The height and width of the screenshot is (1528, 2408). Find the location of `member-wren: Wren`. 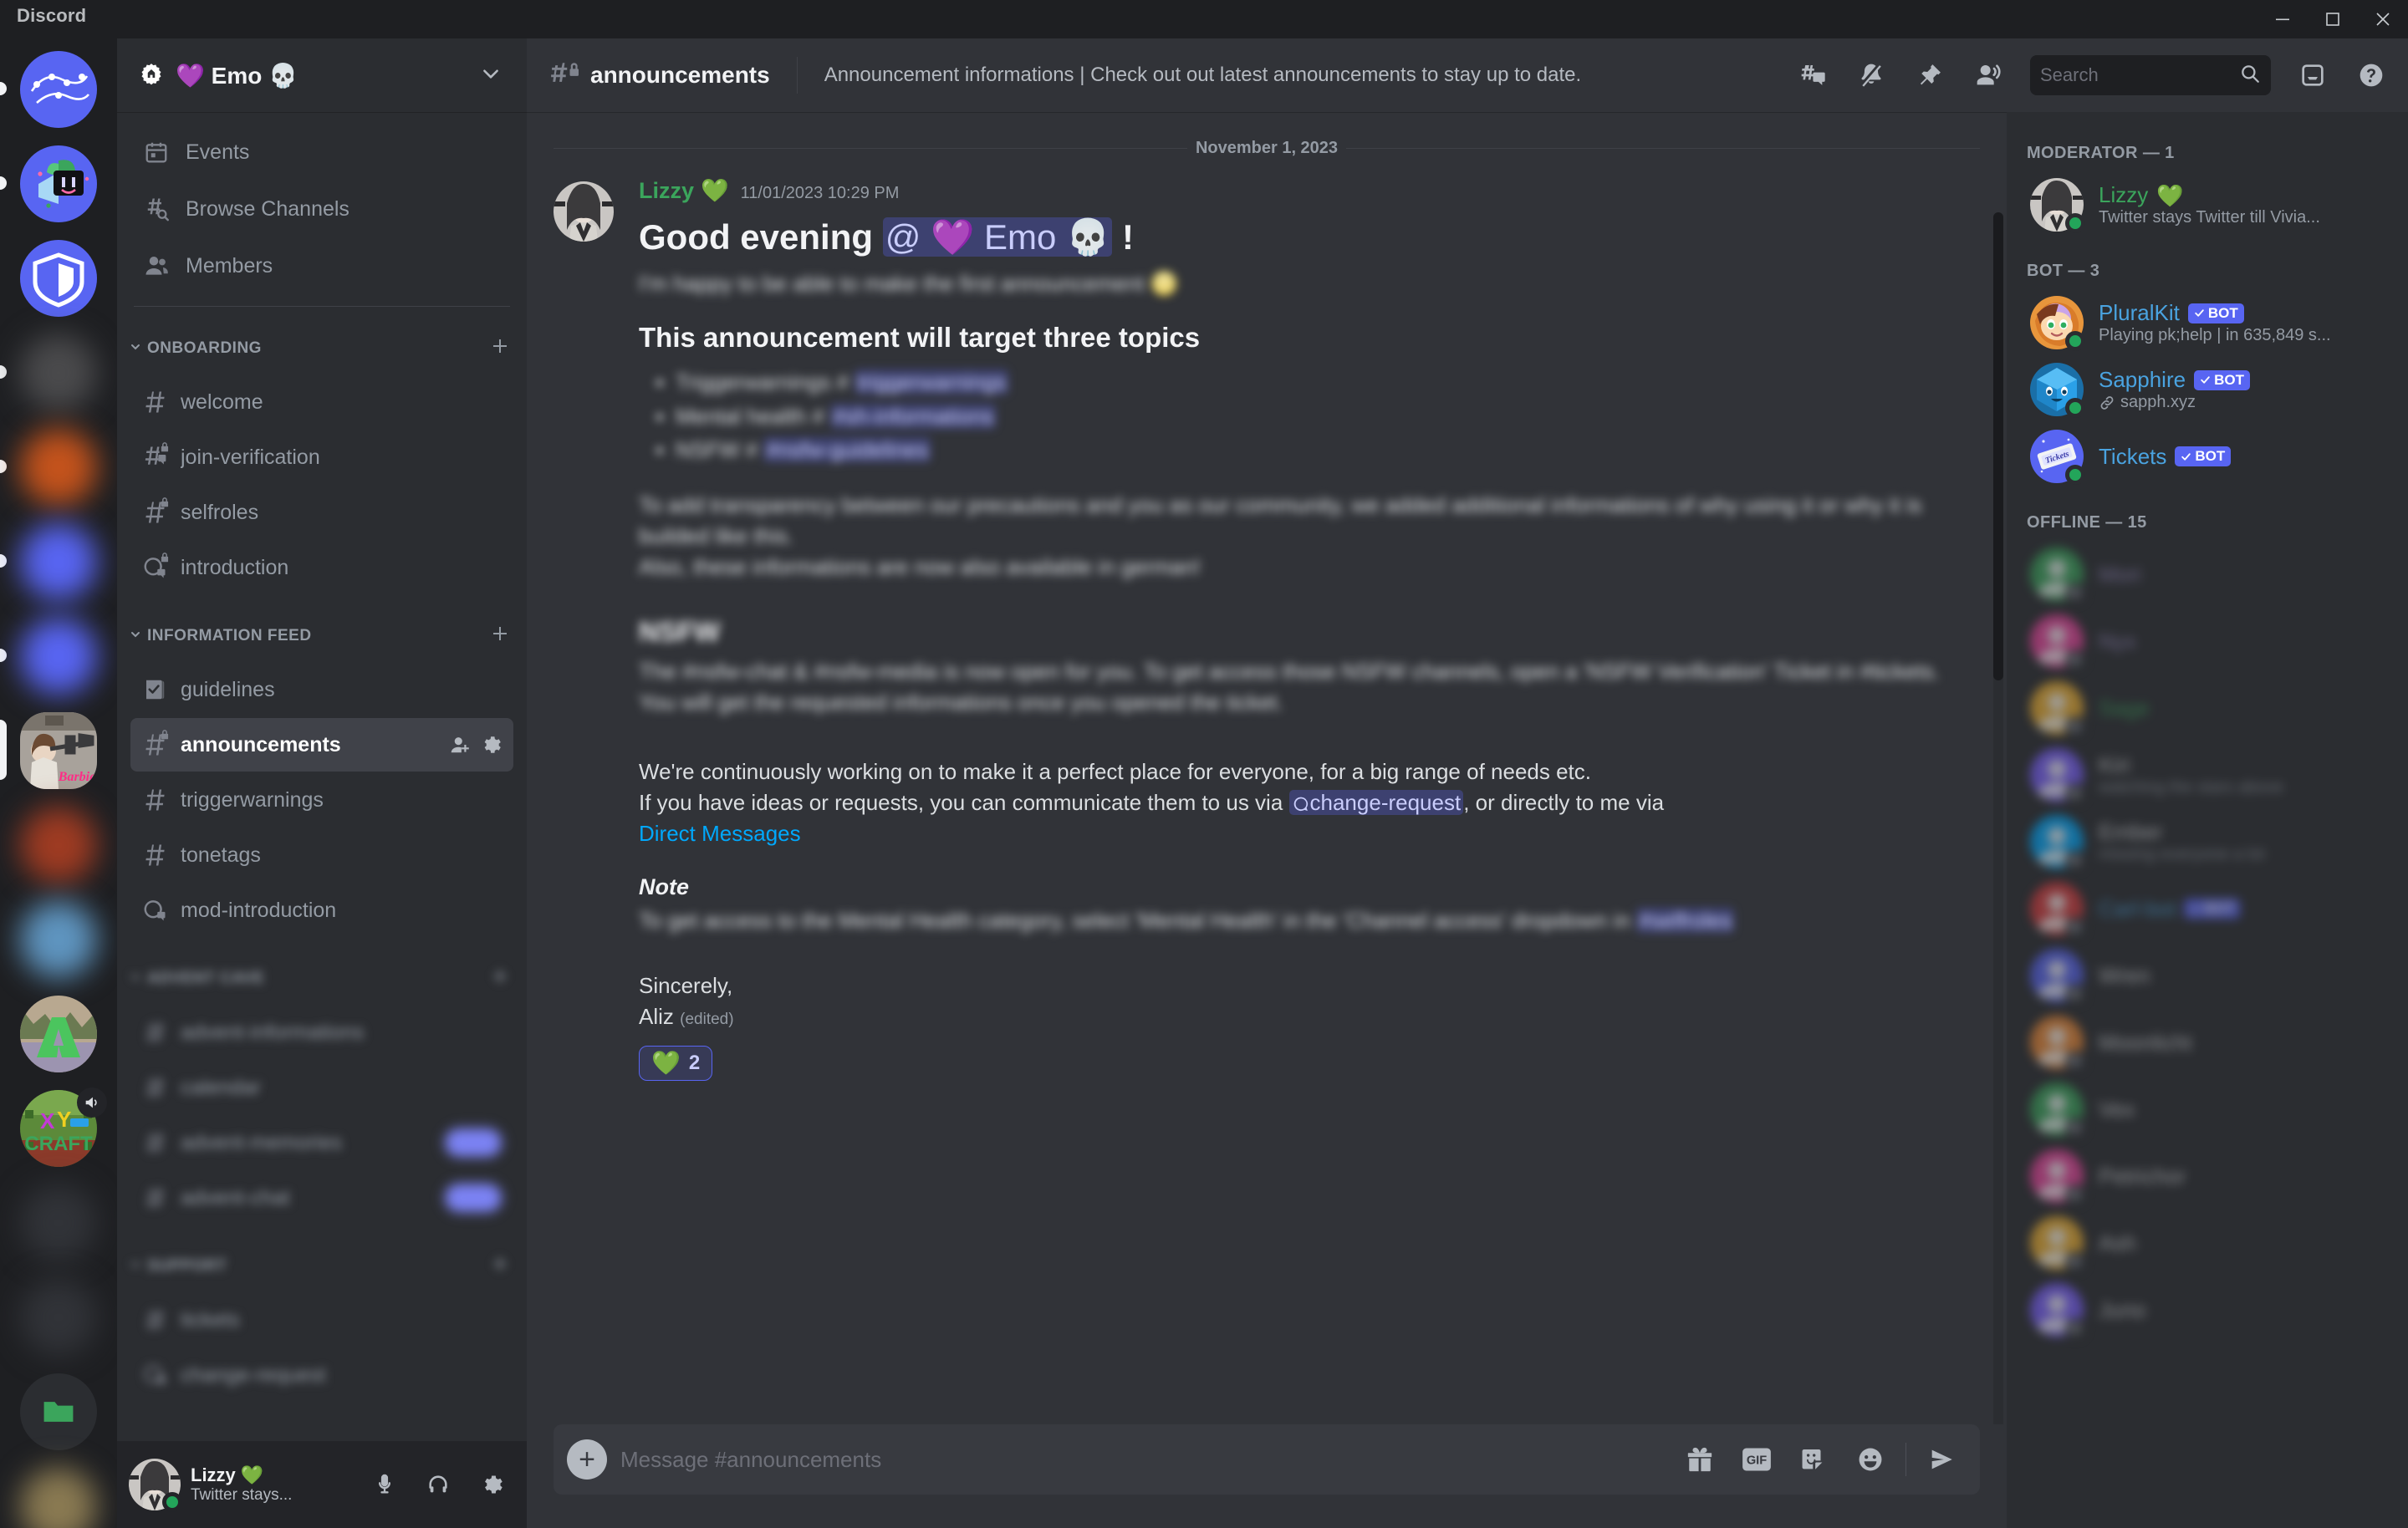

member-wren: Wren is located at coordinates (2207, 976).